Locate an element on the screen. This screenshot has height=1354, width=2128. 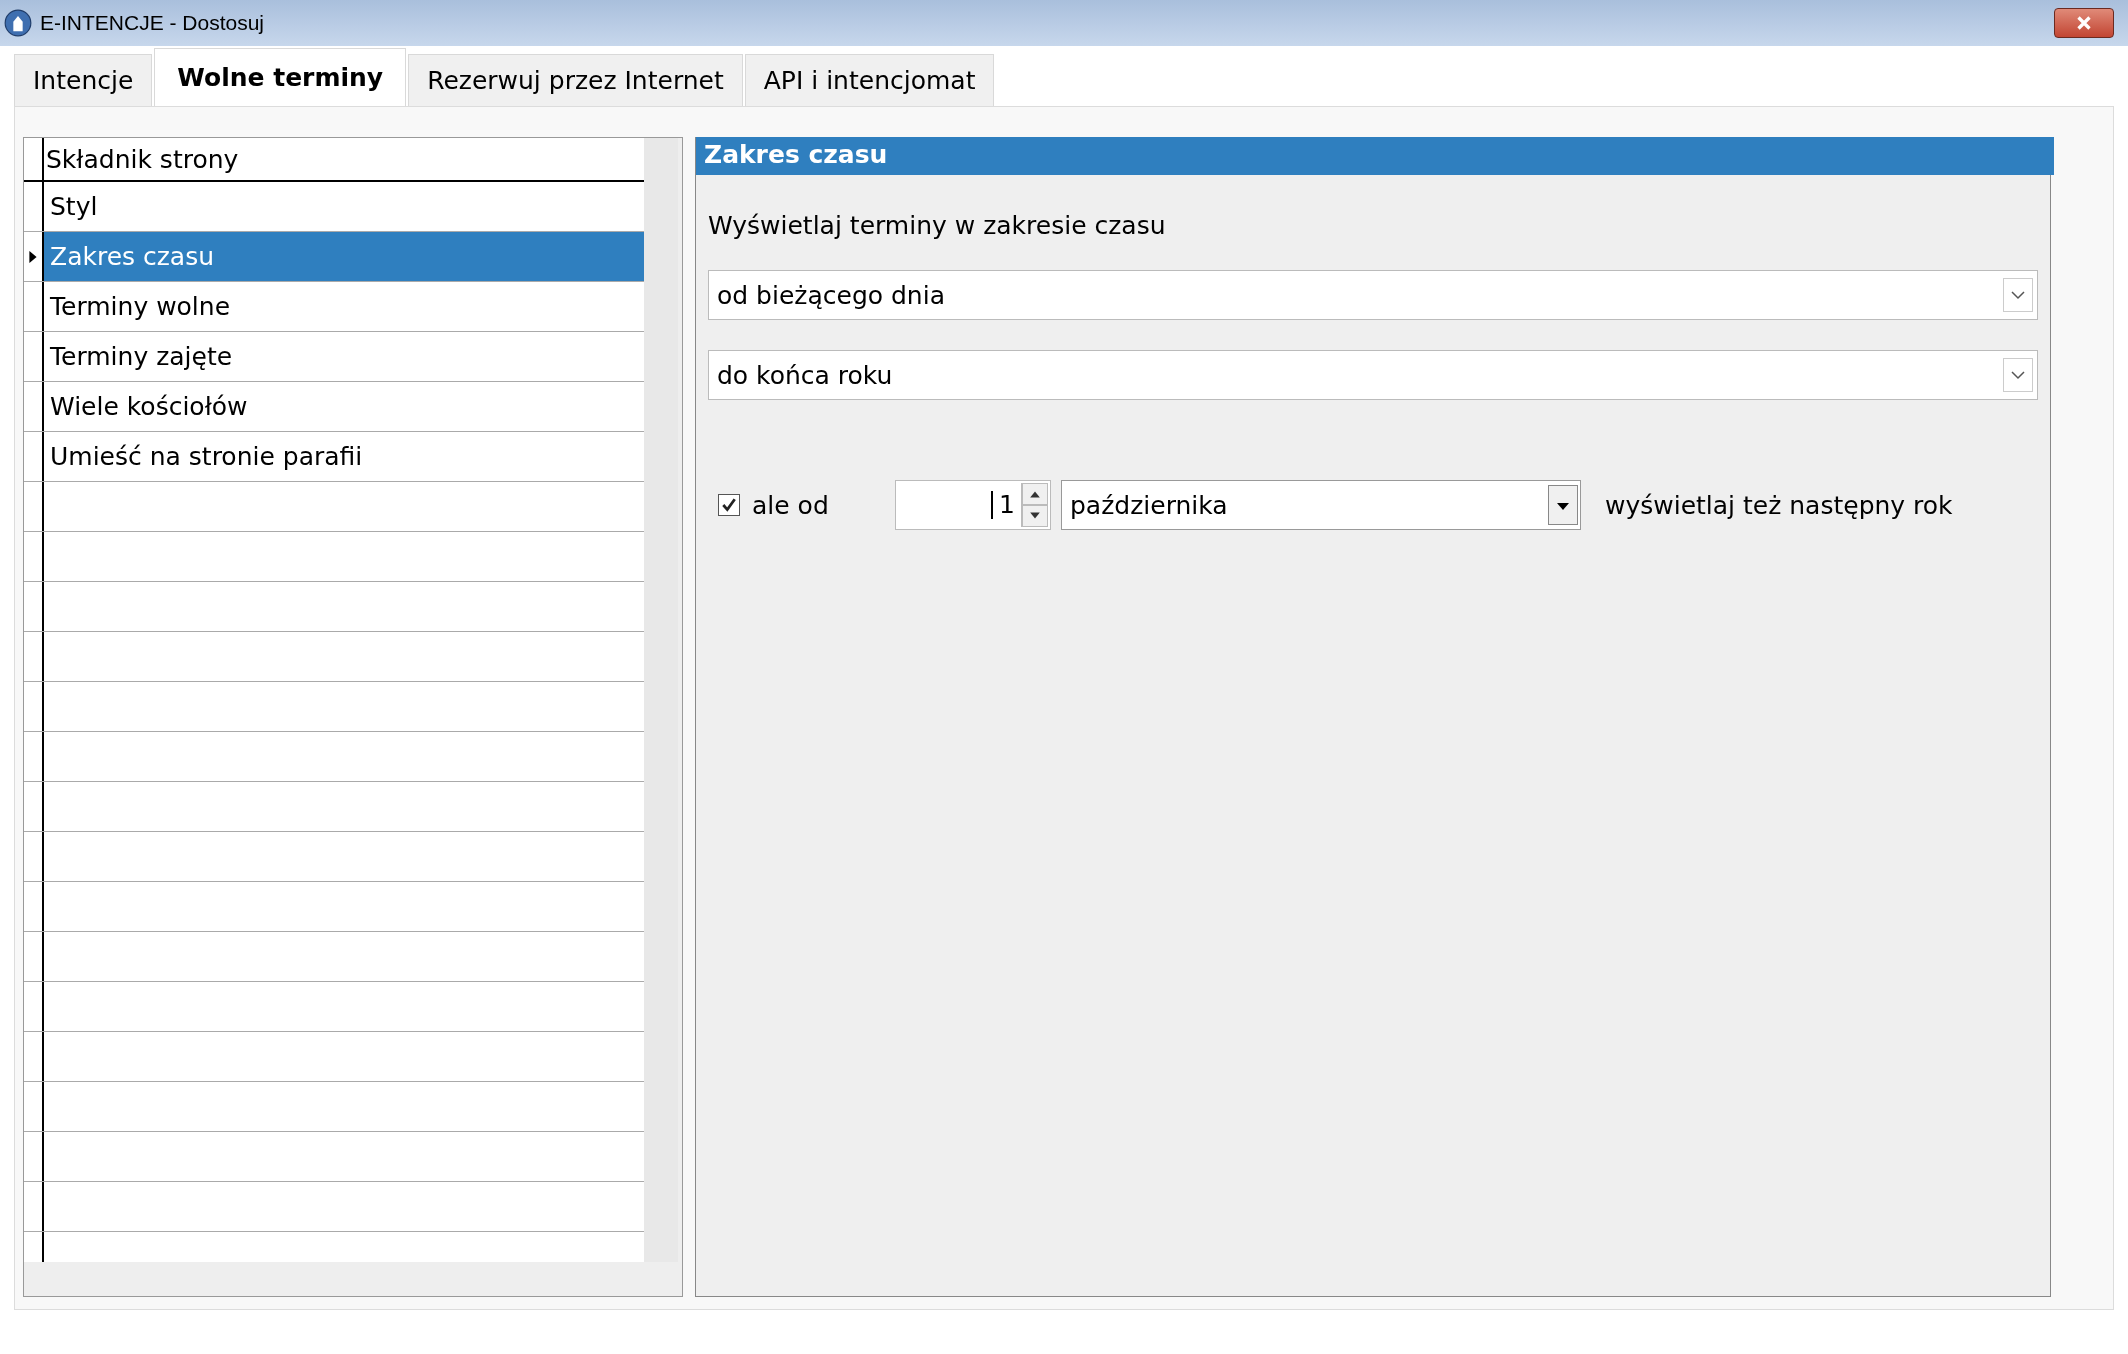
window-title: E-INTENCJE - Dostosuj is located at coordinates (153, 23).